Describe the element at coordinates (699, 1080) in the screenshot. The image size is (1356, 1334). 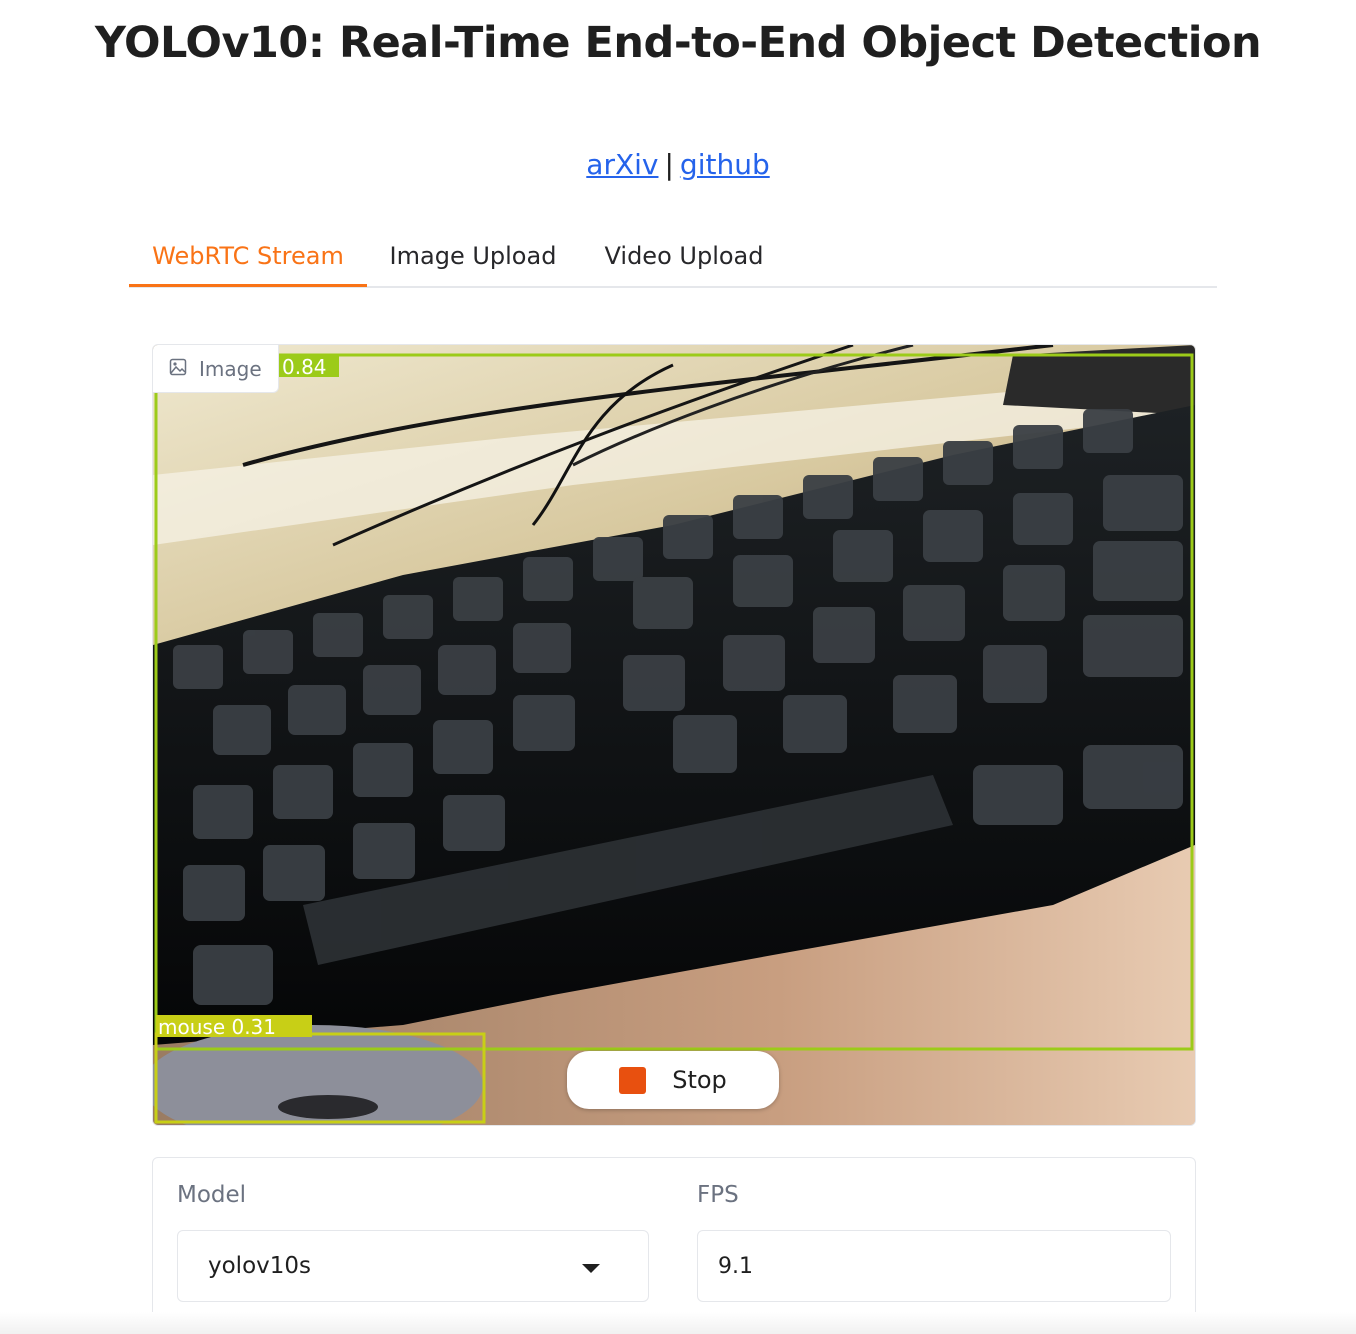
I see `stop-button-label: Stop` at that location.